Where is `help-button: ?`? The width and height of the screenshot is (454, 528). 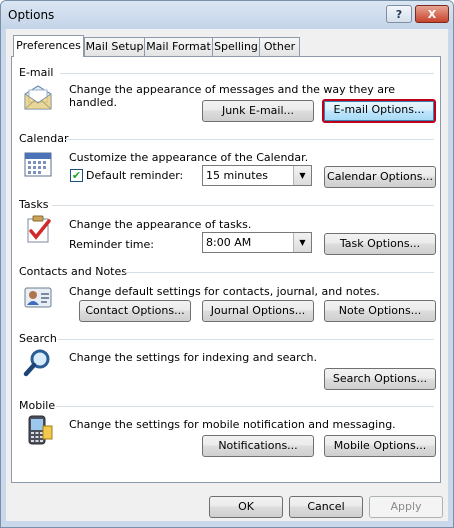 help-button: ? is located at coordinates (399, 14).